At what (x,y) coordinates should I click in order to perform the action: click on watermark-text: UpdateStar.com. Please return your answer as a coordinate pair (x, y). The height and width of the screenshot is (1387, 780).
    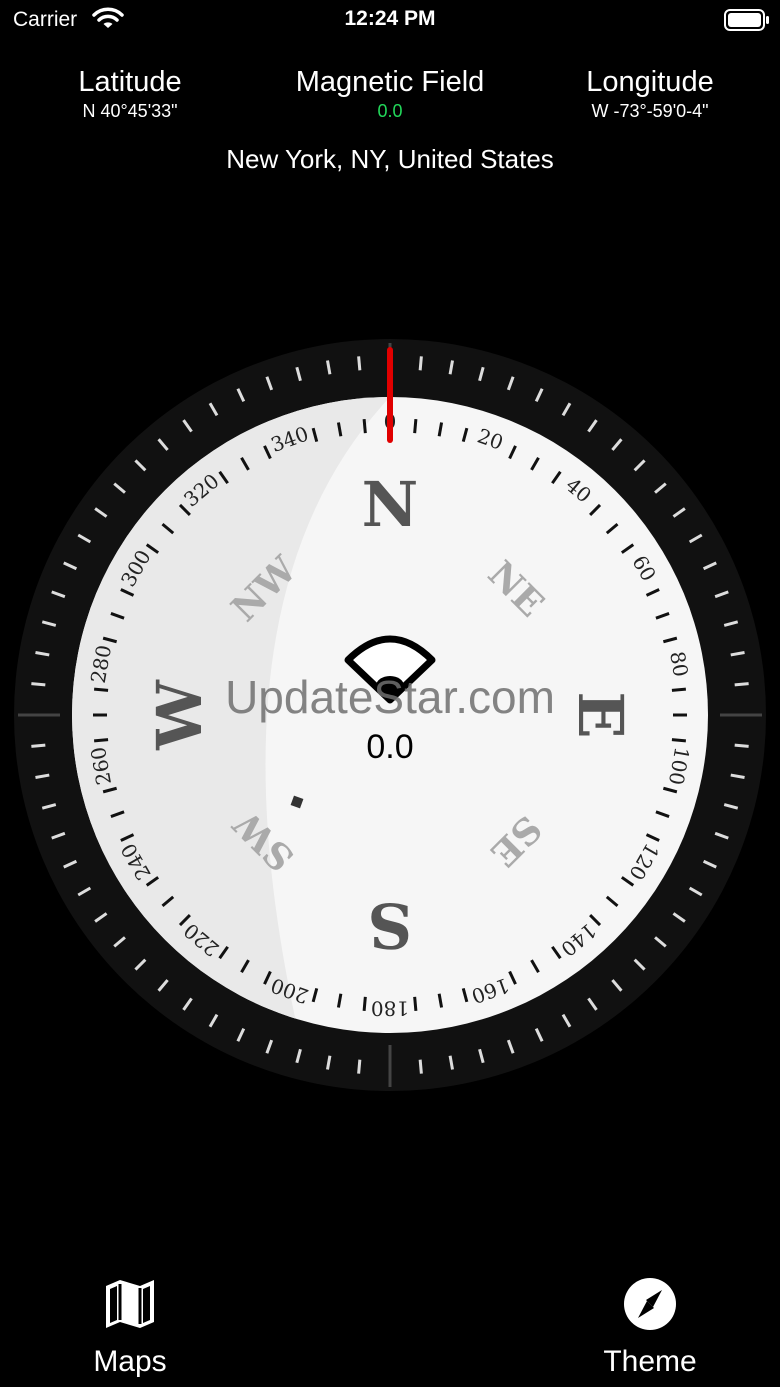
    Looking at the image, I should click on (390, 697).